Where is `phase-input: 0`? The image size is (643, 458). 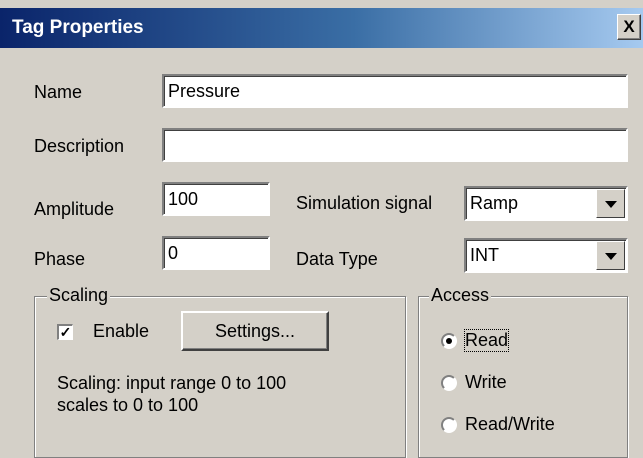 phase-input: 0 is located at coordinates (216, 253).